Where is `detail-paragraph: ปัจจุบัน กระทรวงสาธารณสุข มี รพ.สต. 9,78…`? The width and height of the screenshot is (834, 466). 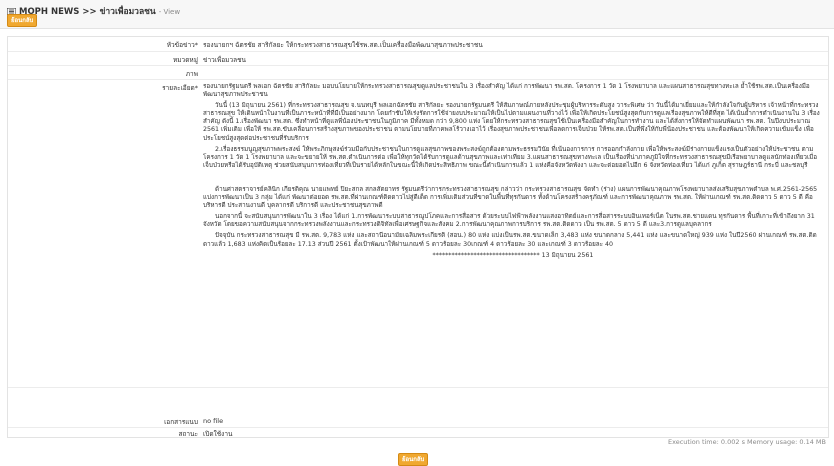
detail-paragraph: ปัจจุบัน กระทรวงสาธารณสุข มี รพ.สต. 9,78… is located at coordinates (510, 240).